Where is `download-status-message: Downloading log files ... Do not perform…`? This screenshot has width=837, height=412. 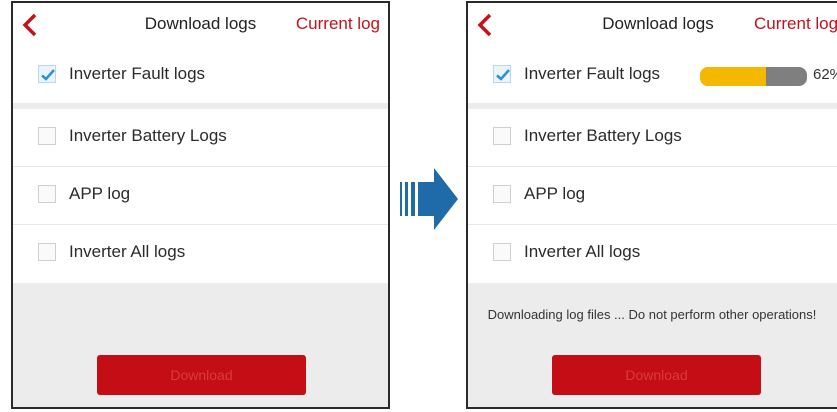 download-status-message: Downloading log files ... Do not perform… is located at coordinates (652, 314).